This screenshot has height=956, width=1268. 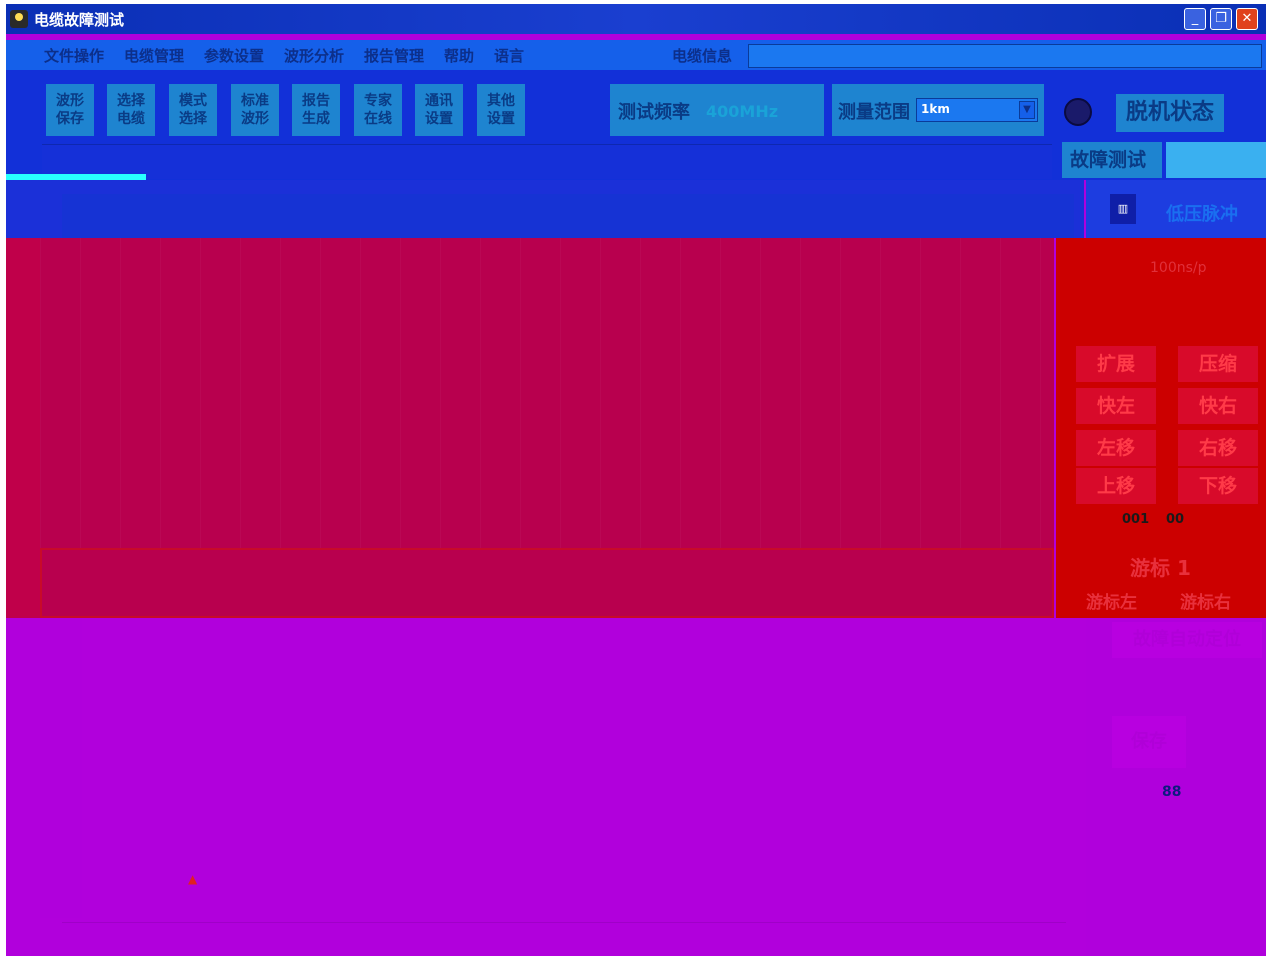 I want to click on comm-settings-label: 通讯 设置, so click(x=439, y=110).